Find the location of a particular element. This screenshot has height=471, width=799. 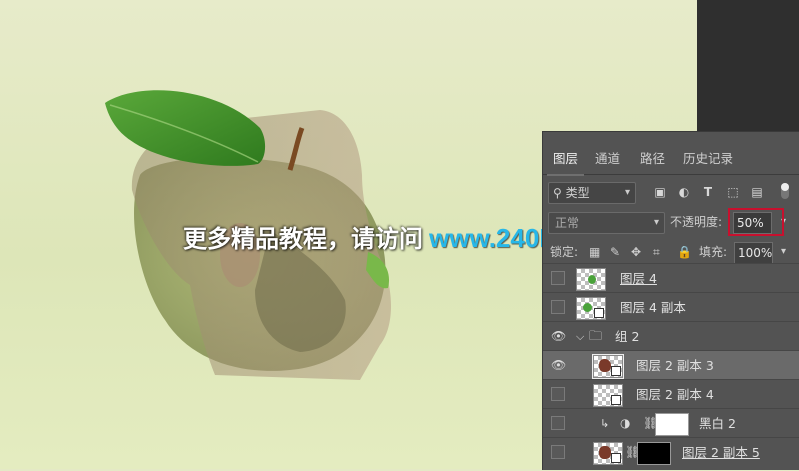

panel-tabs: 图层 通道 路径 历史记录 is located at coordinates (671, 160).